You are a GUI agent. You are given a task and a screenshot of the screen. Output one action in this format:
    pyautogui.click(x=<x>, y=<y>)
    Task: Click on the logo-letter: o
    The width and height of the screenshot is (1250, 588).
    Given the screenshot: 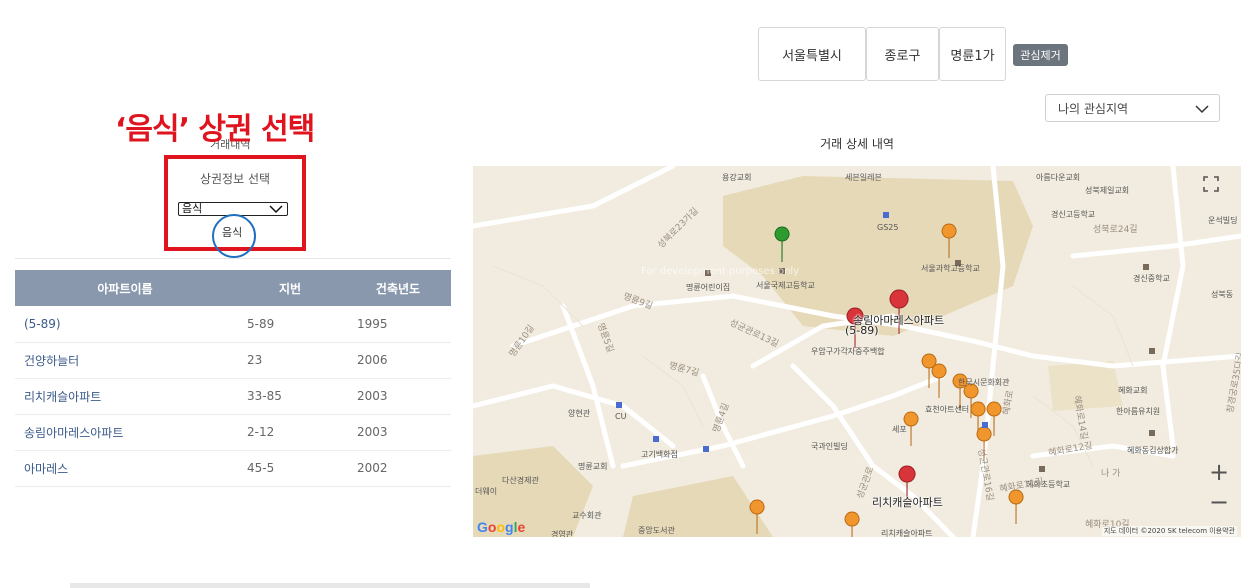 What is the action you would take?
    pyautogui.click(x=501, y=527)
    